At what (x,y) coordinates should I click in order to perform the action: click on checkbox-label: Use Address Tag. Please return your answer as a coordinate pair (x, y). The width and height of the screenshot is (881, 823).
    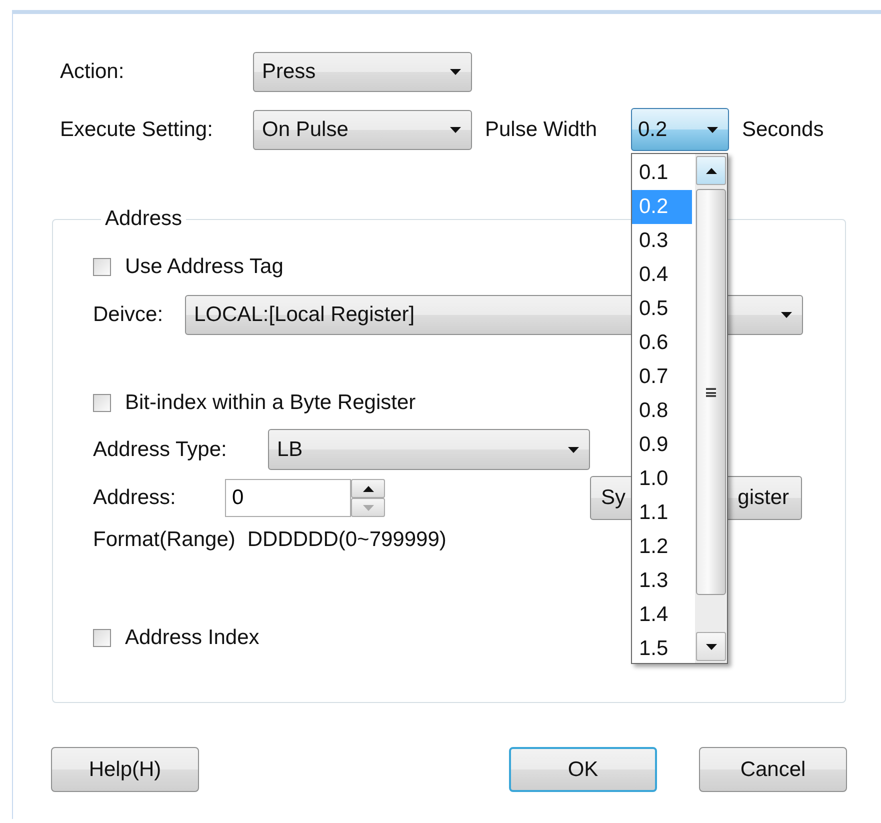
    Looking at the image, I should click on (204, 267).